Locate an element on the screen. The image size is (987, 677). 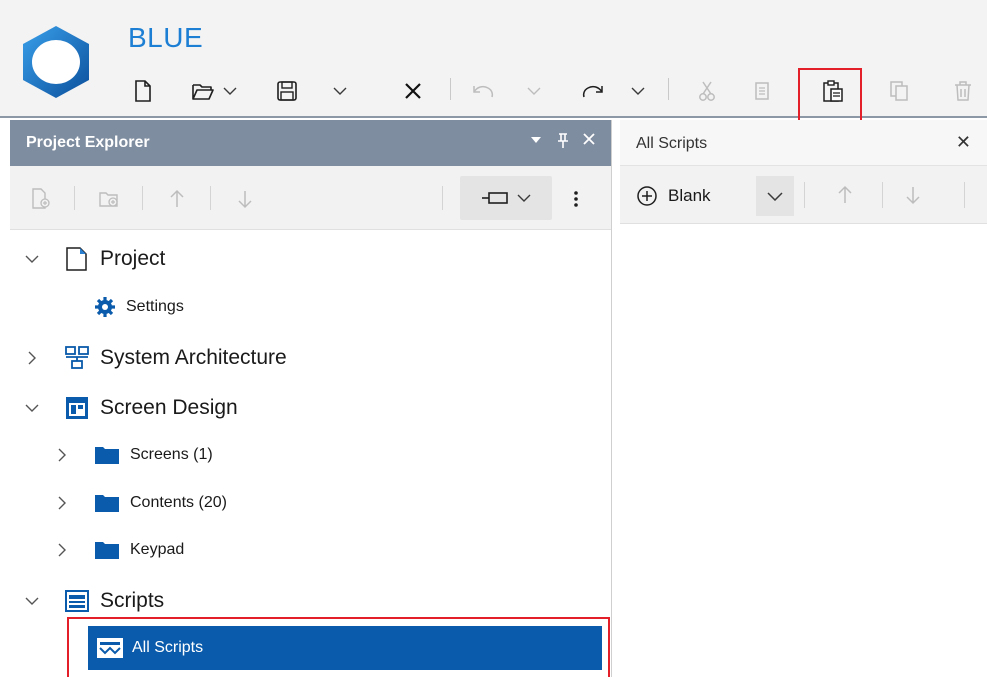
tree-item-contents: Contents (20) is located at coordinates (160, 503).